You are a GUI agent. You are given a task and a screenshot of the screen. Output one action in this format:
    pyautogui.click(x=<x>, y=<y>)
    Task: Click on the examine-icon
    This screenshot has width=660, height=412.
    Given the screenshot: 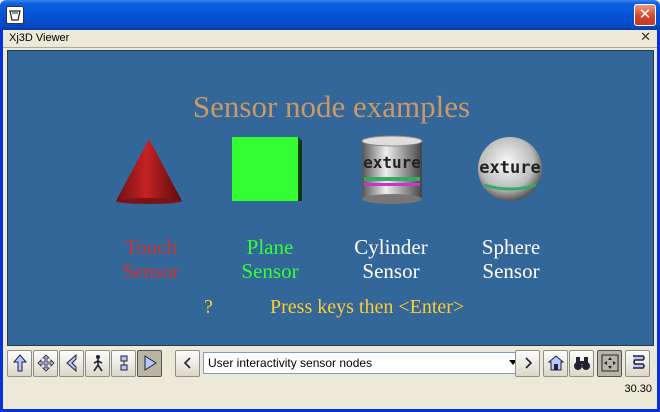 What is the action you would take?
    pyautogui.click(x=123, y=363)
    